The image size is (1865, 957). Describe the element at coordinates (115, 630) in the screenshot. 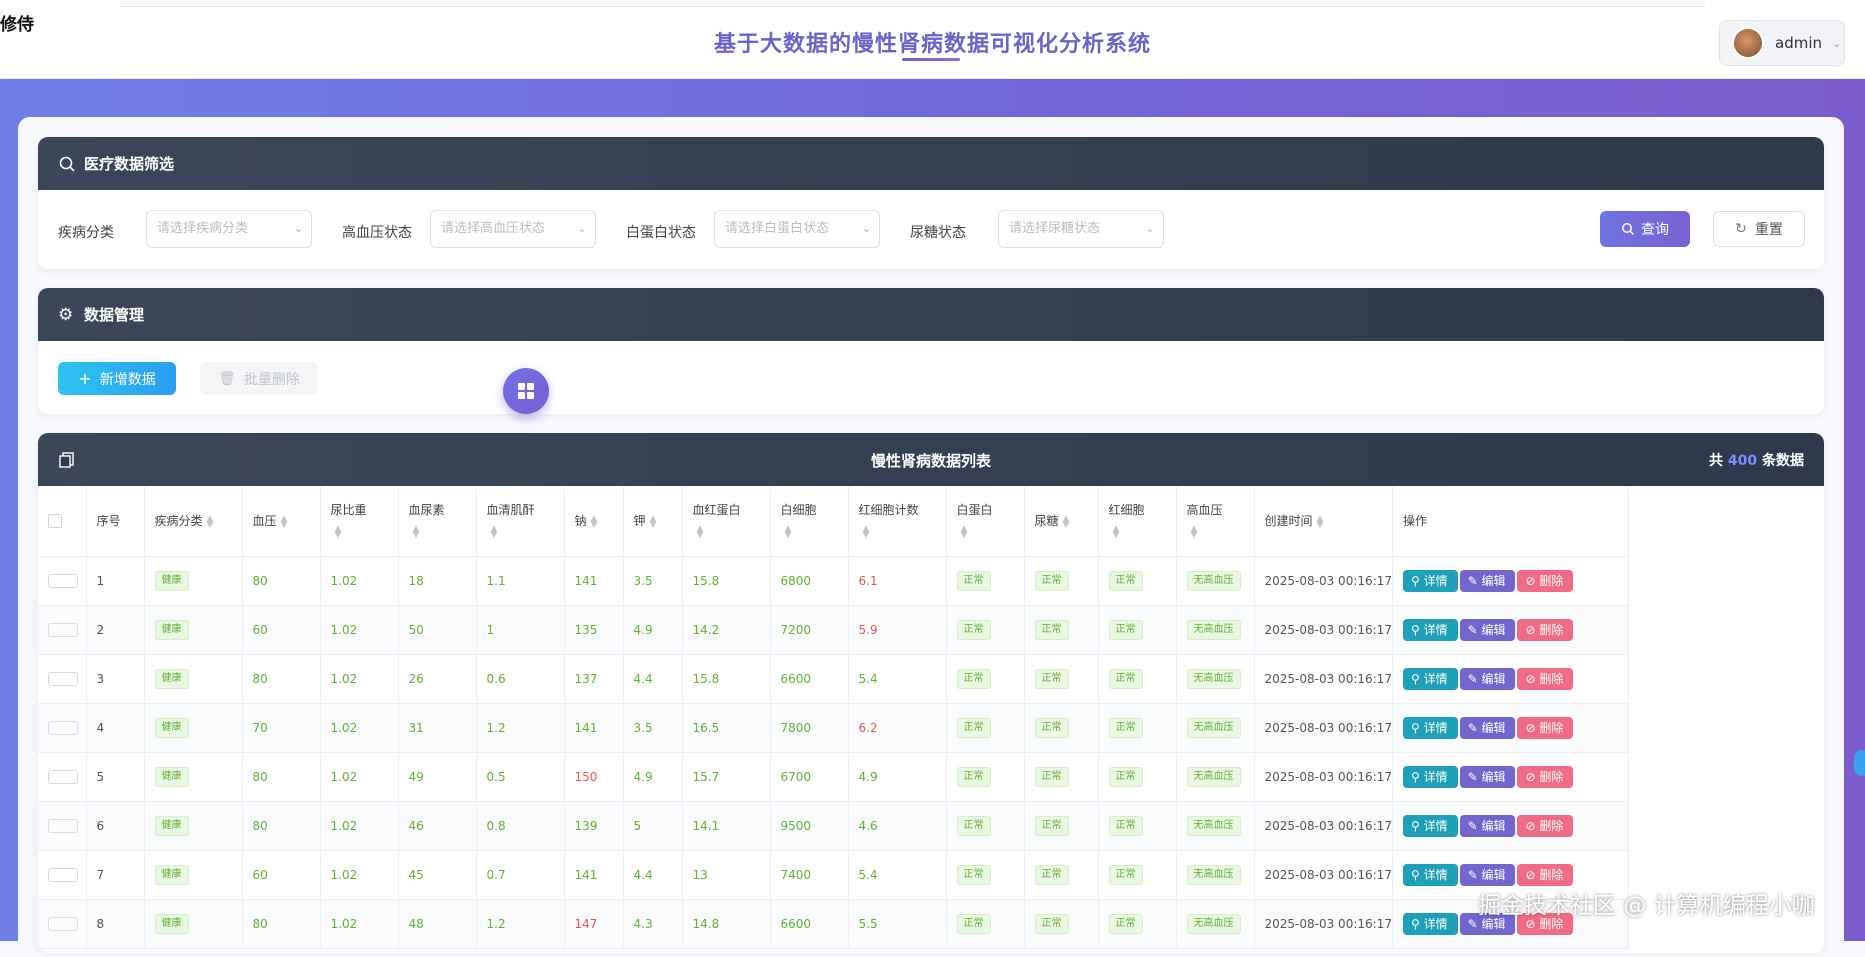

I see `cell-index: 2` at that location.